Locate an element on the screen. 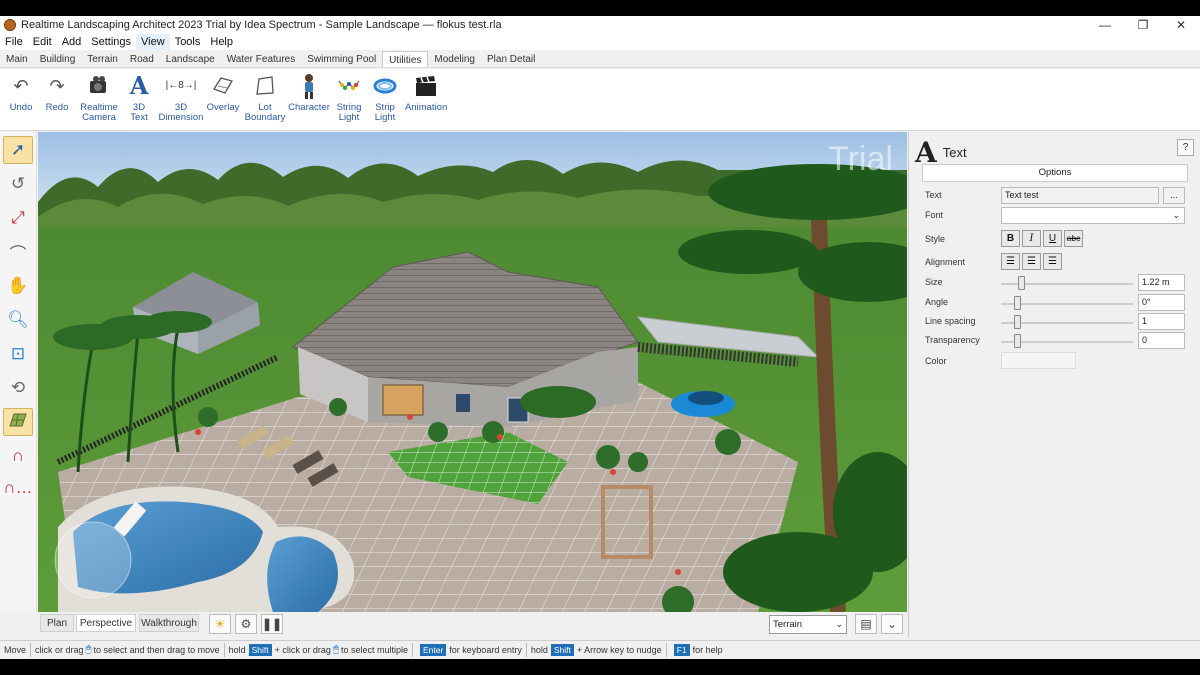 The width and height of the screenshot is (1200, 675). menu-add: Add is located at coordinates (72, 42).